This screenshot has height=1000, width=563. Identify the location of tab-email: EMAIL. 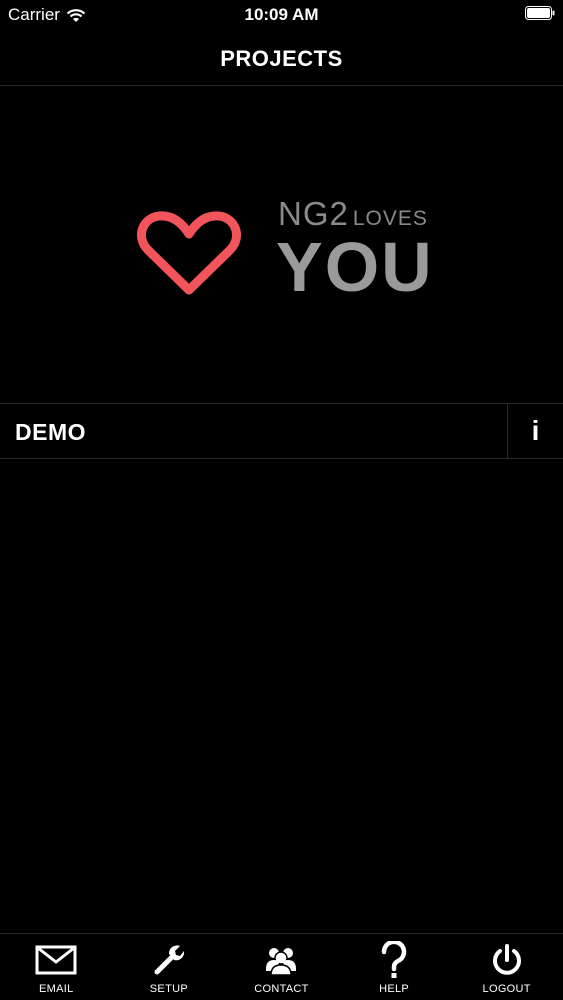
(56, 967).